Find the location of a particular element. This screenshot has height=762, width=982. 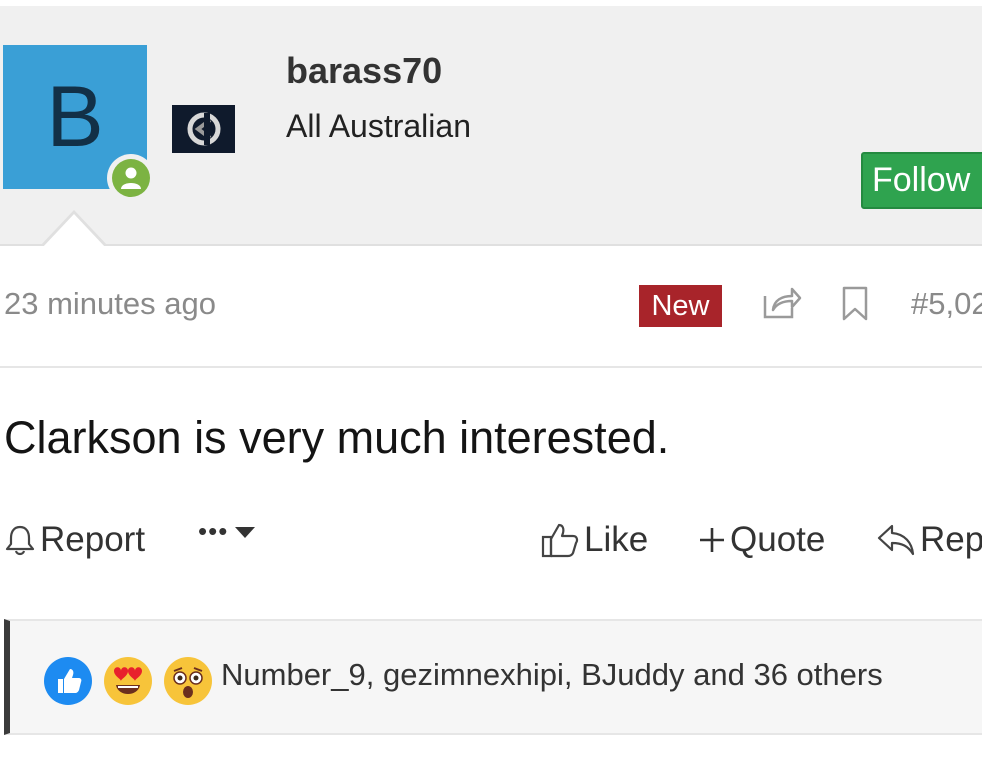

follow-button: Follow is located at coordinates (921, 180).